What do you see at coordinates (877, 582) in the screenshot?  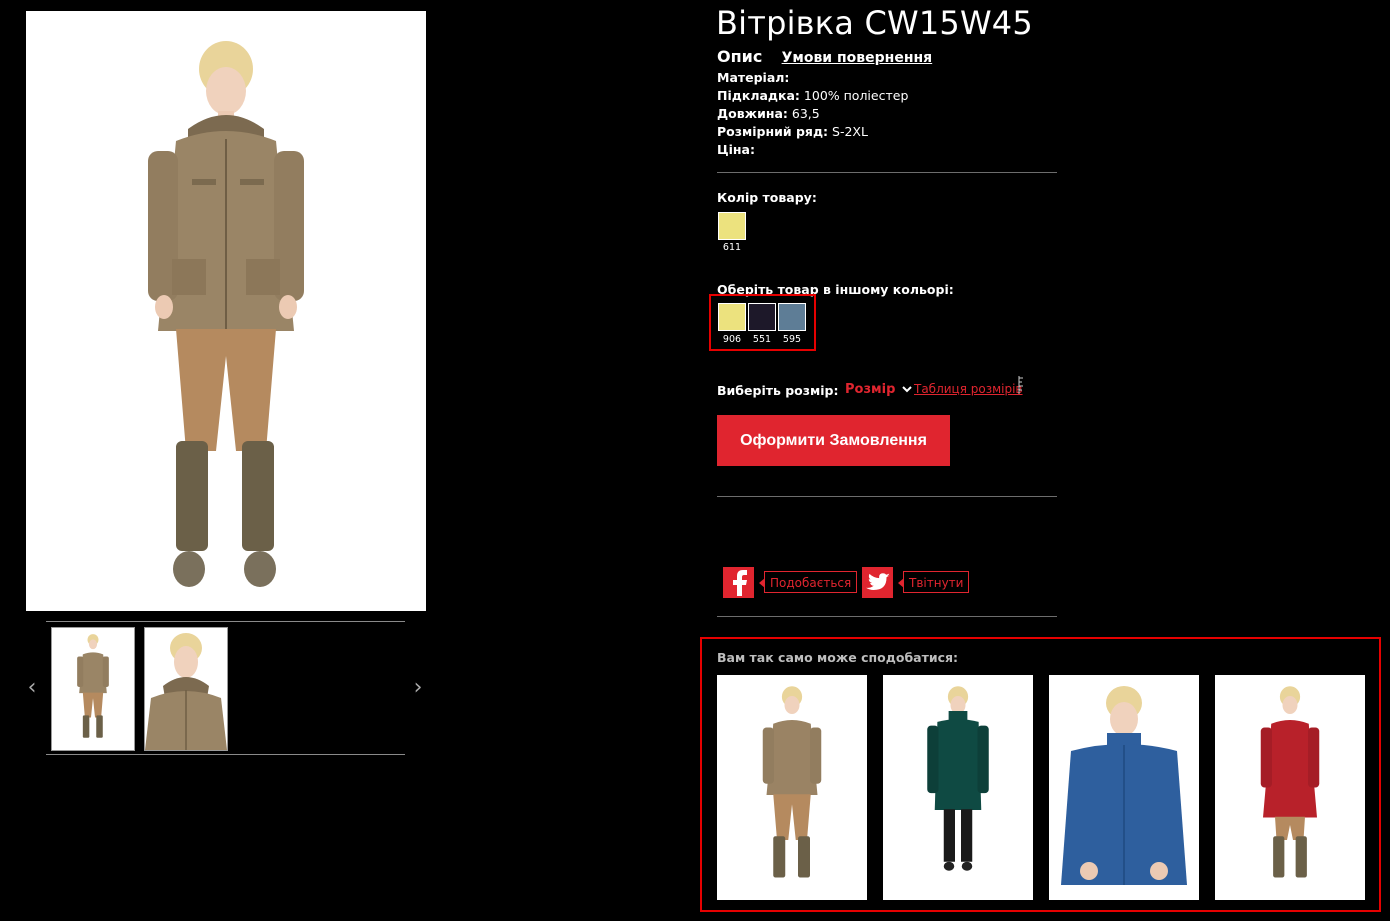 I see `twitter-icon` at bounding box center [877, 582].